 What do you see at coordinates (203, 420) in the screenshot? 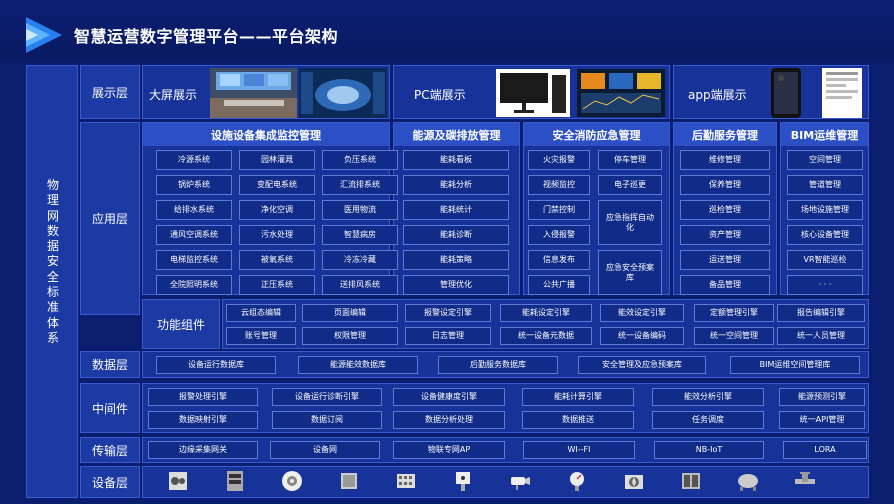
I see `middleware-item: 数据映射引擎` at bounding box center [203, 420].